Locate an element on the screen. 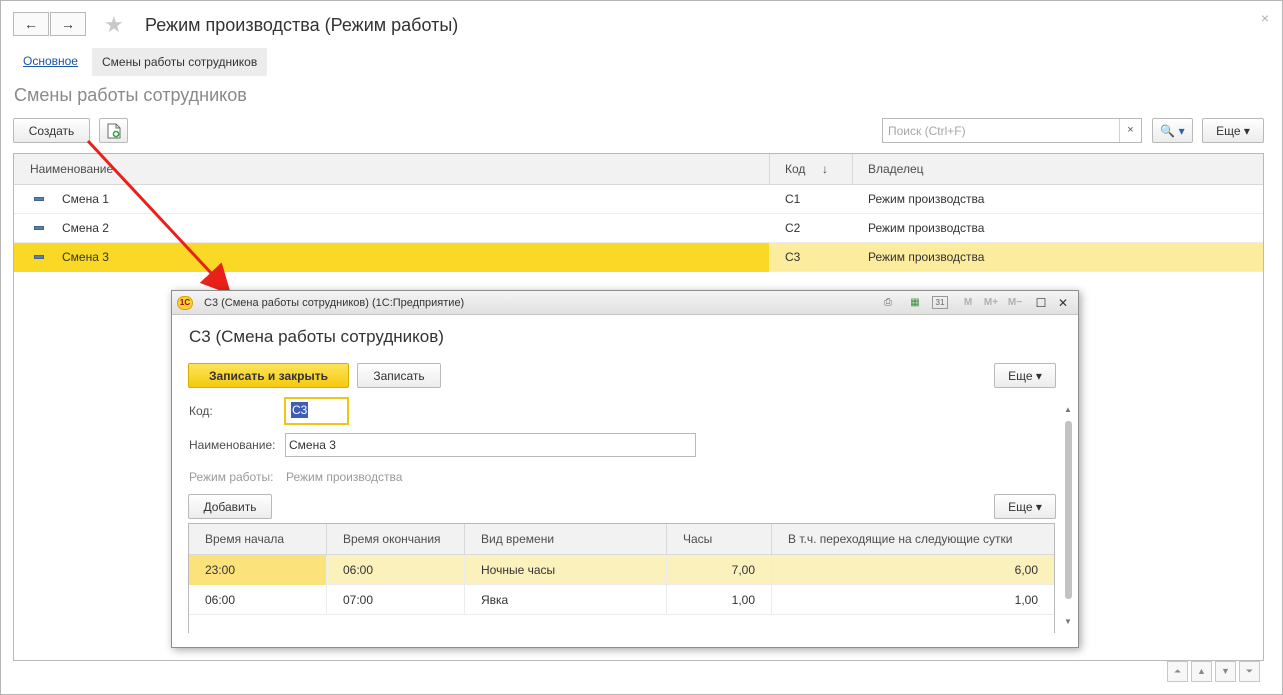  cell-name: Смена 3 is located at coordinates (391, 257).